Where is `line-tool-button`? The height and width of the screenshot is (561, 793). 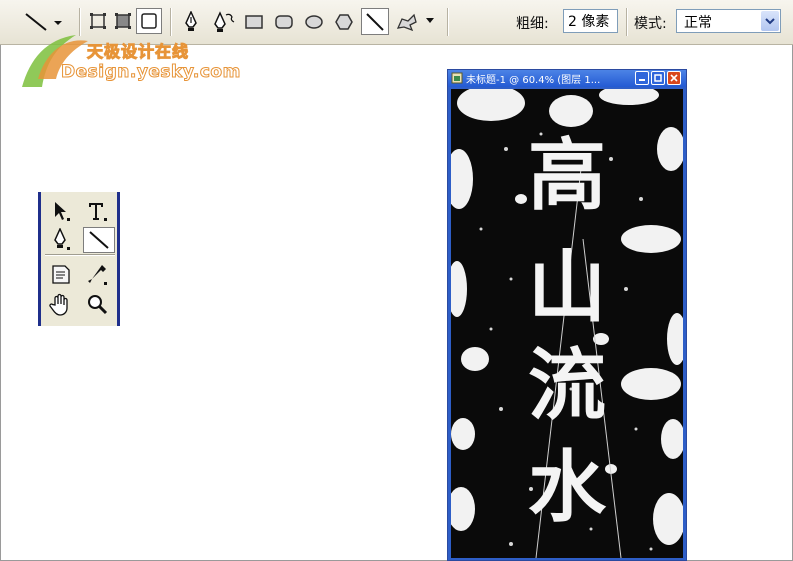
line-tool-button is located at coordinates (375, 21).